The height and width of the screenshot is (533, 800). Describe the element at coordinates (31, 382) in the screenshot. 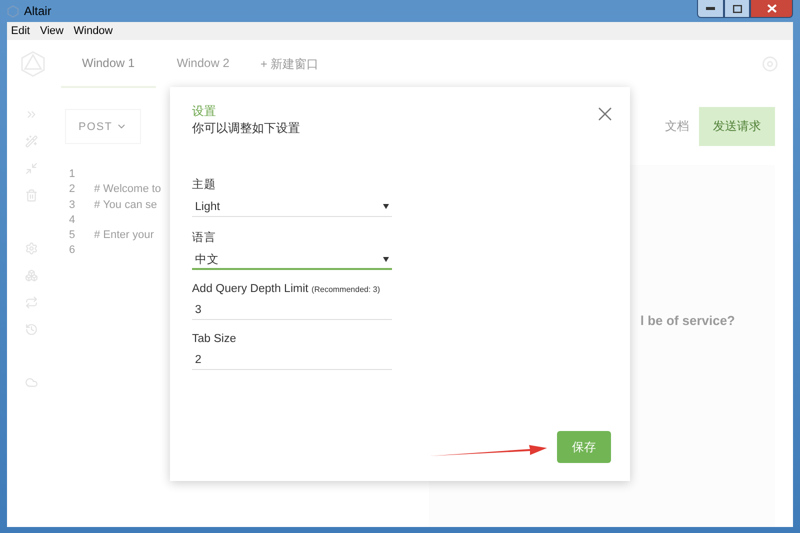

I see `cloud-icon` at that location.